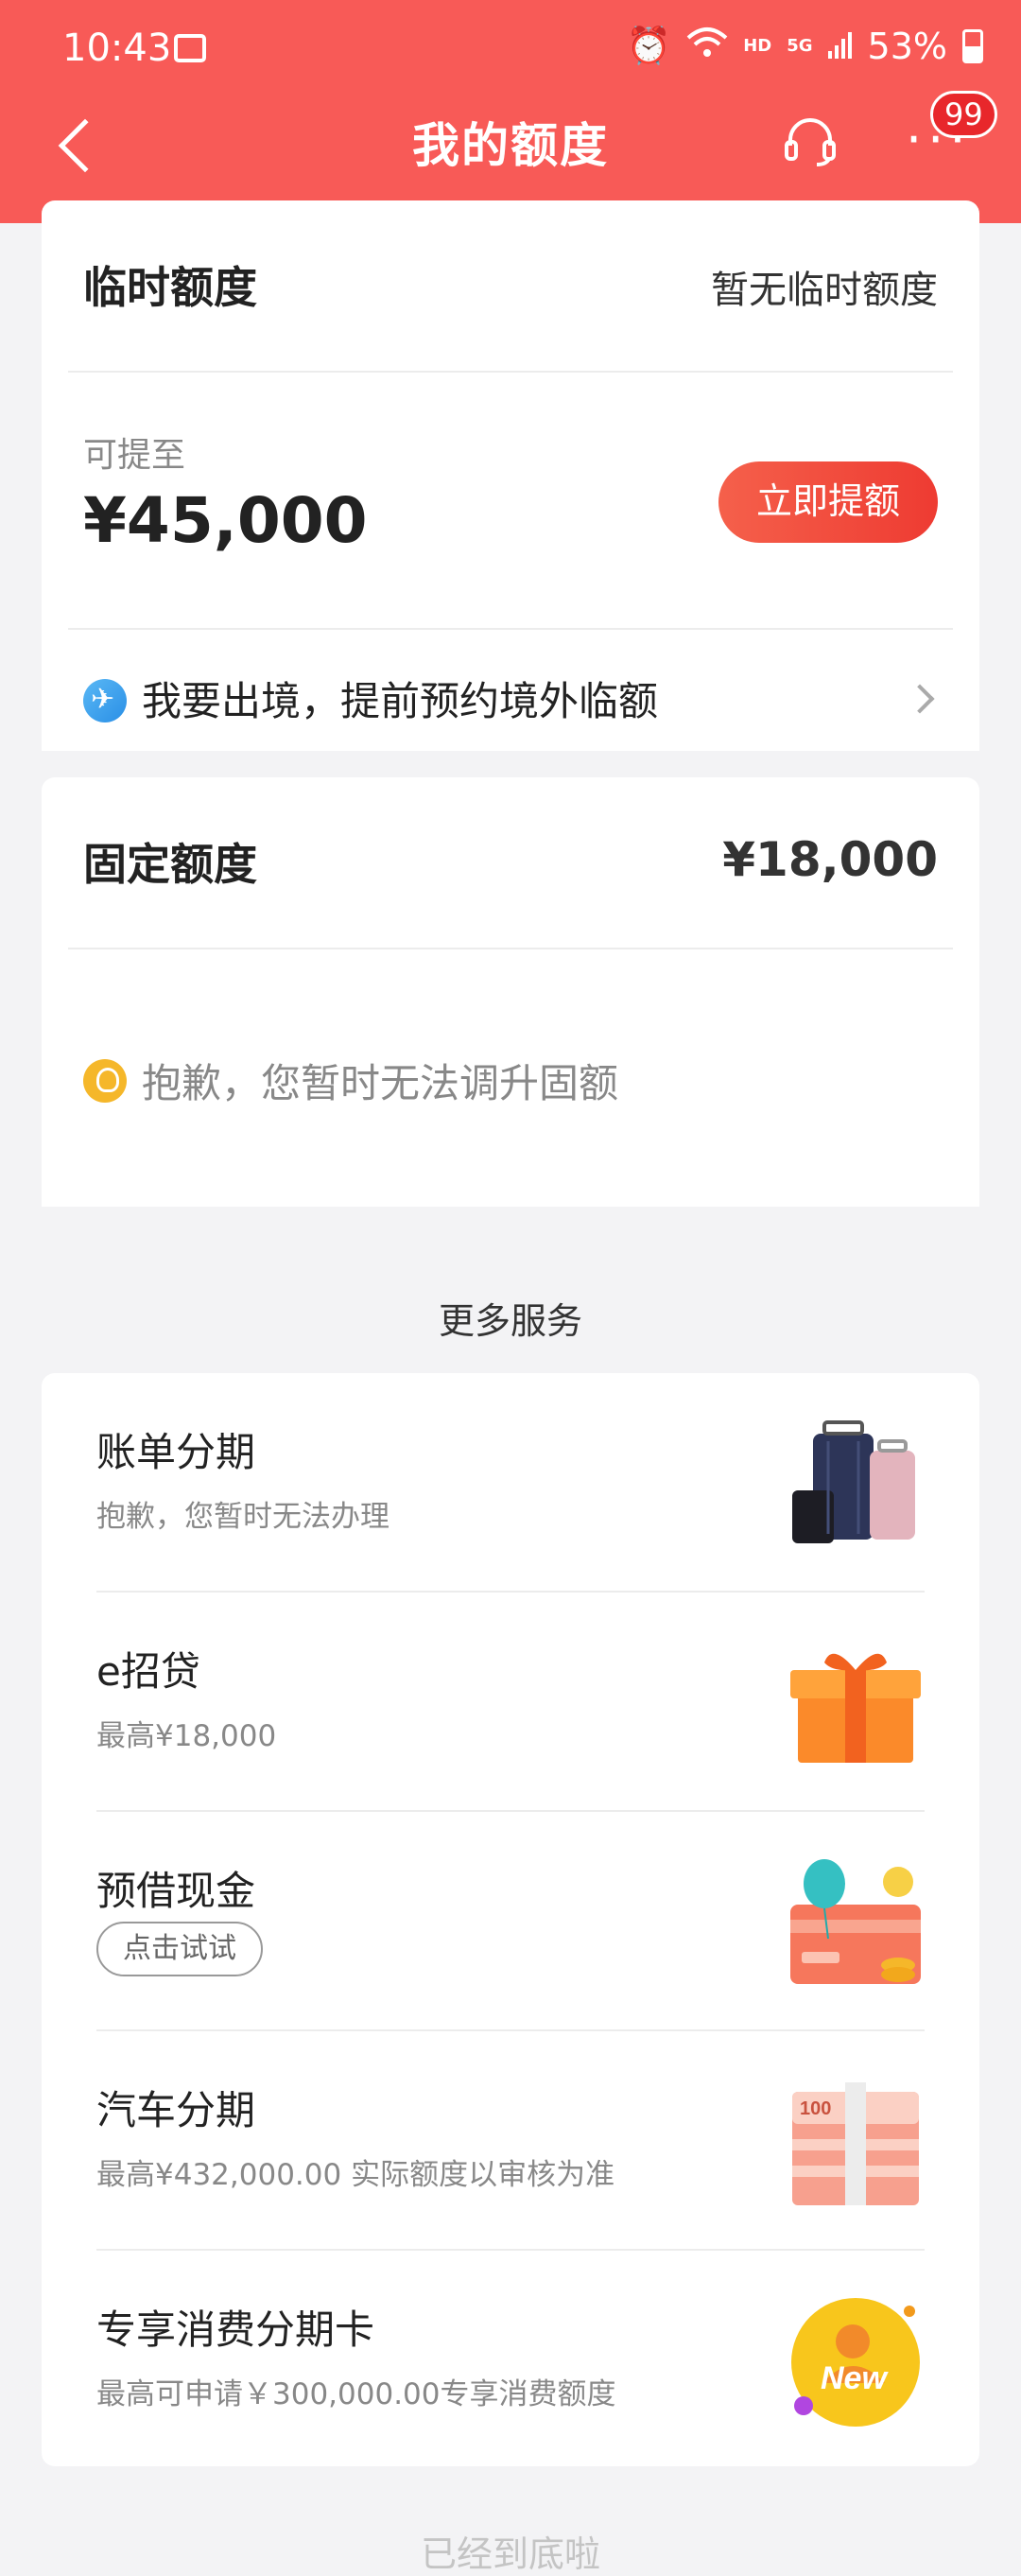  I want to click on card-balloon-icon, so click(856, 1923).